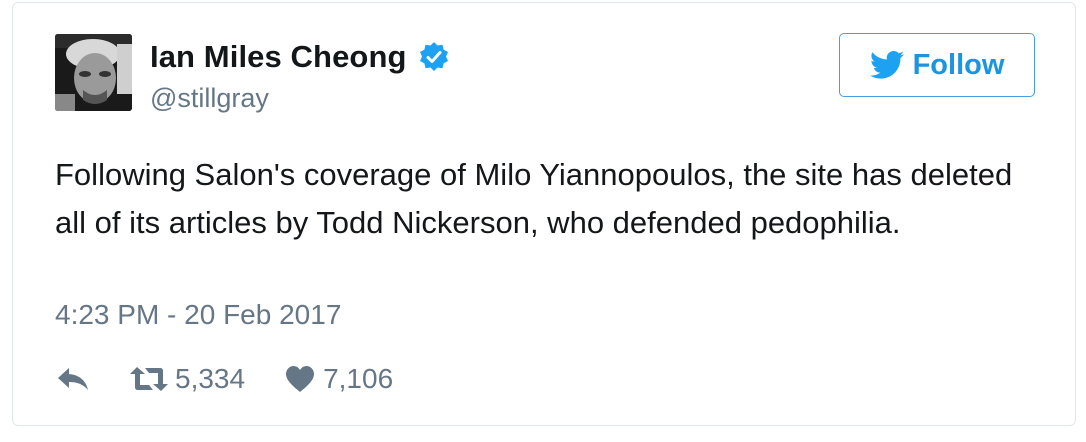 The width and height of the screenshot is (1086, 442). What do you see at coordinates (278, 56) in the screenshot?
I see `display-name-text: Ian Miles Cheong` at bounding box center [278, 56].